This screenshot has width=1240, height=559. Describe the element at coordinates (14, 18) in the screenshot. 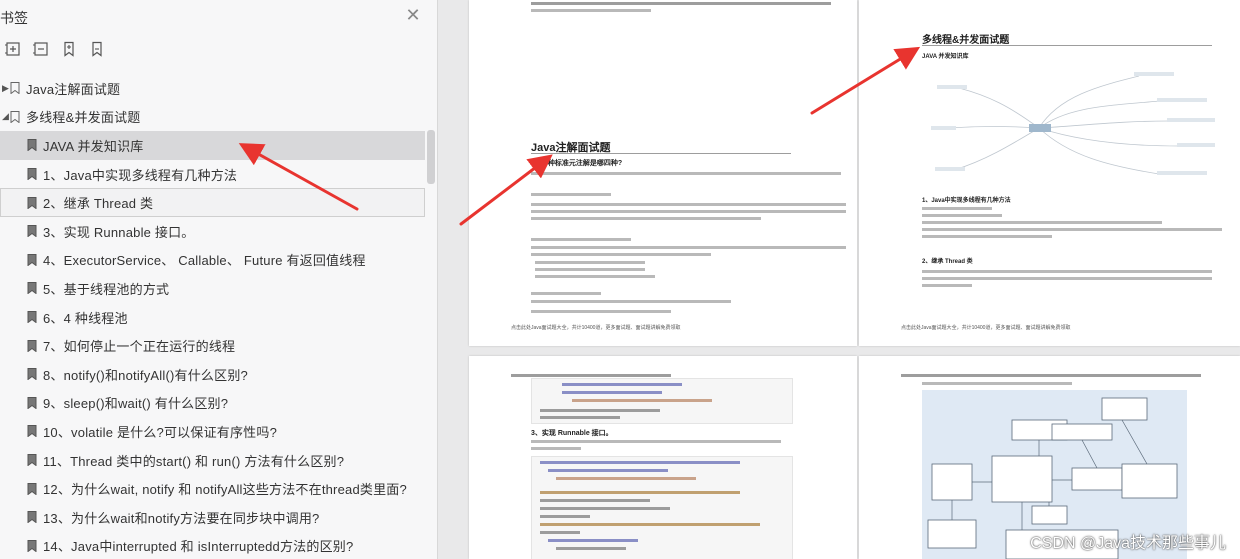

I see `panel-title: 书签` at that location.